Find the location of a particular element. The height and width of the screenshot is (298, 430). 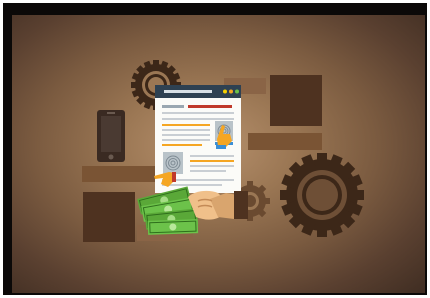

handshake-icon is located at coordinates (218, 205).